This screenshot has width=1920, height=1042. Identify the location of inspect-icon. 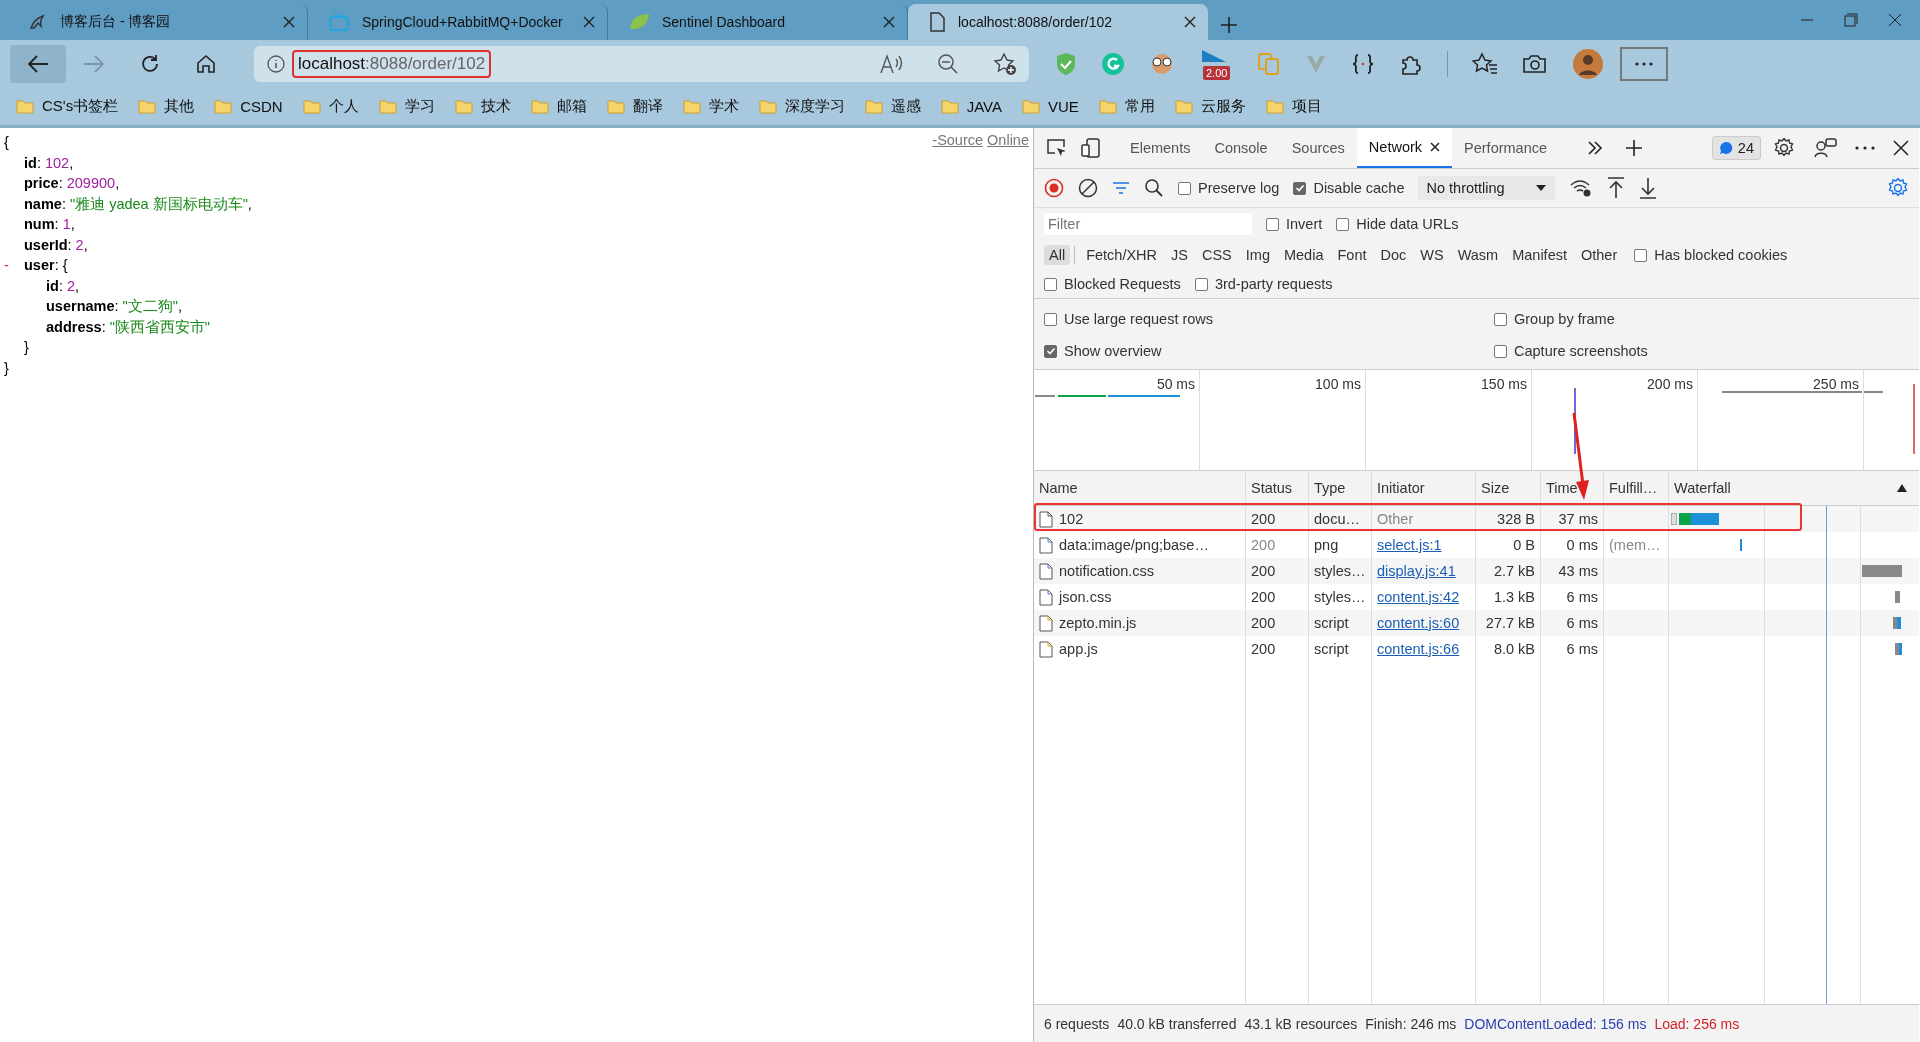
(1057, 148).